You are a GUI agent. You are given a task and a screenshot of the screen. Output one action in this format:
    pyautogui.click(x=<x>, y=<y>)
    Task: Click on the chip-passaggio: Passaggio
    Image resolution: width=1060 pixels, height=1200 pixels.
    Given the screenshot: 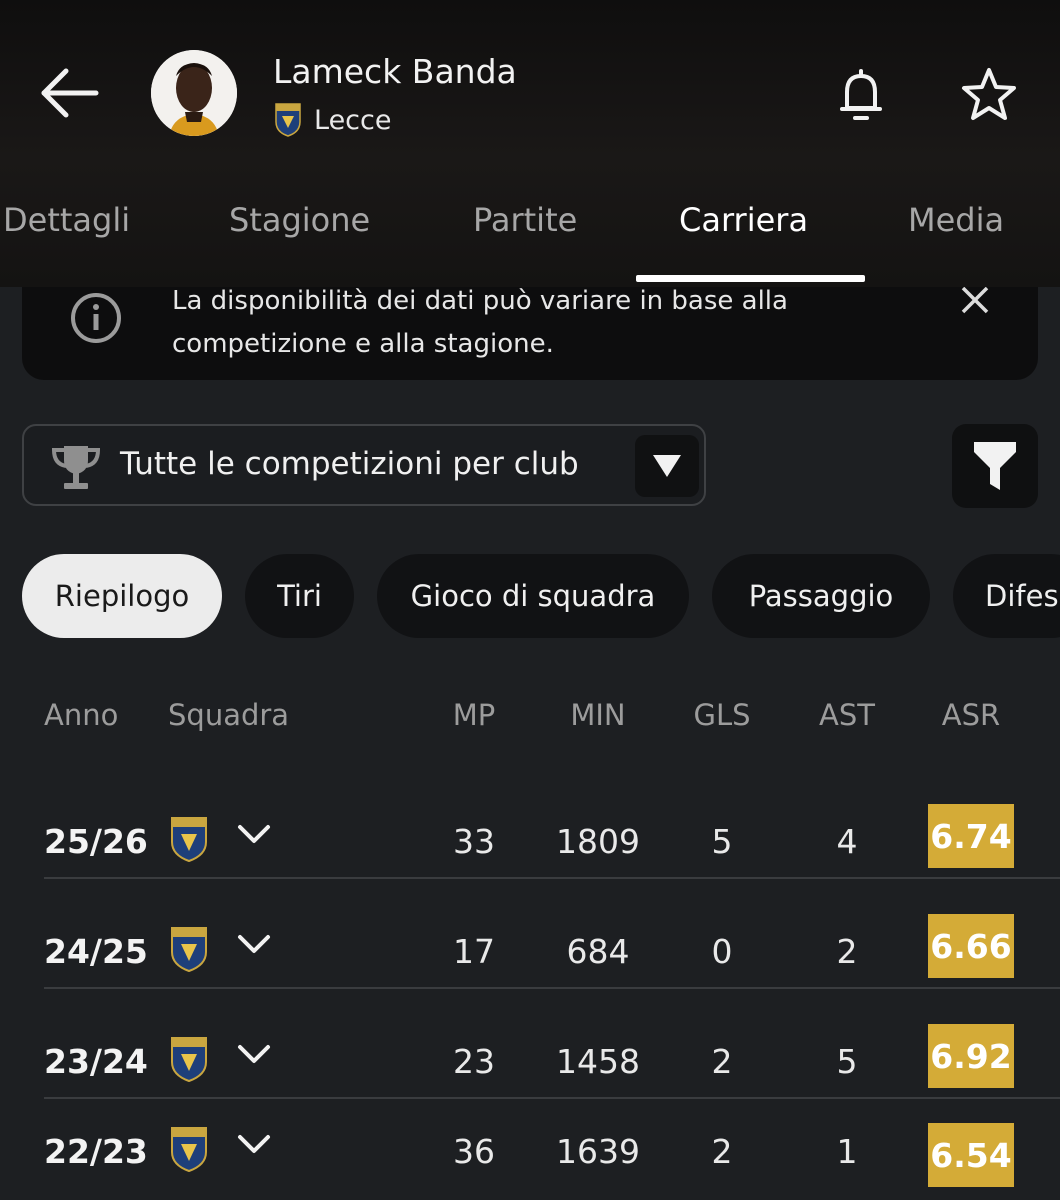 What is the action you would take?
    pyautogui.click(x=821, y=596)
    